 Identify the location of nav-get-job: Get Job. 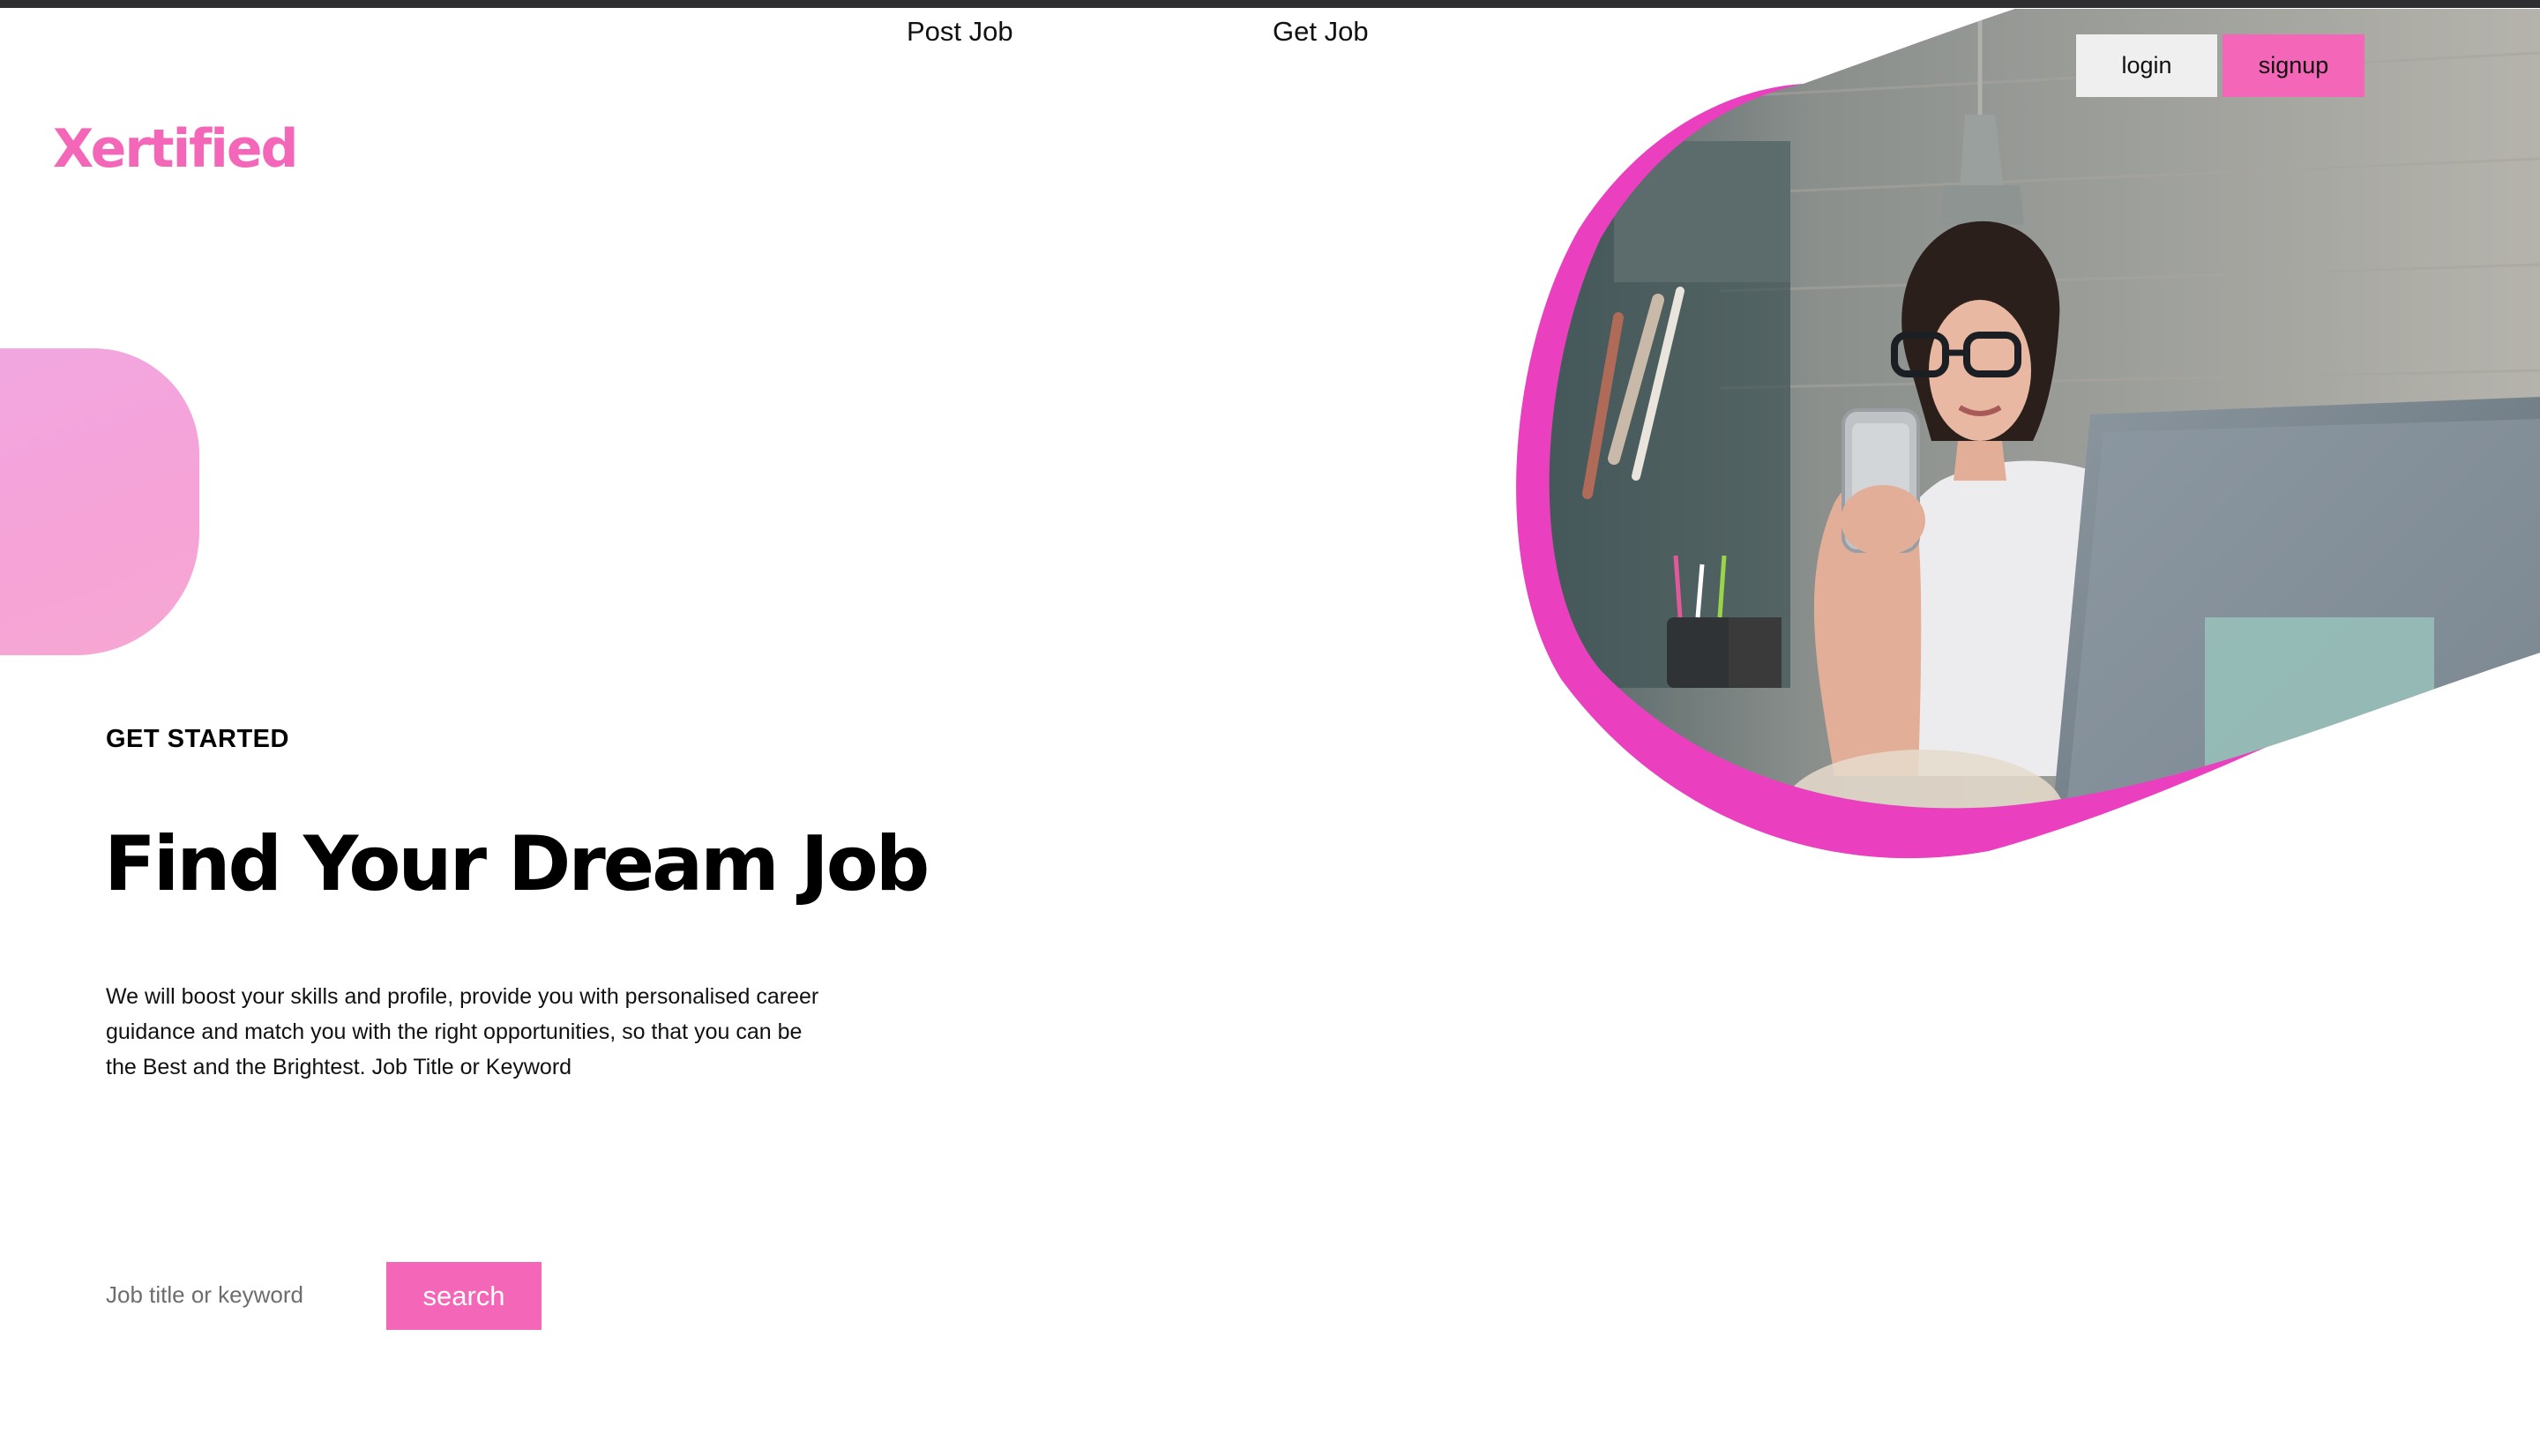
(1321, 32).